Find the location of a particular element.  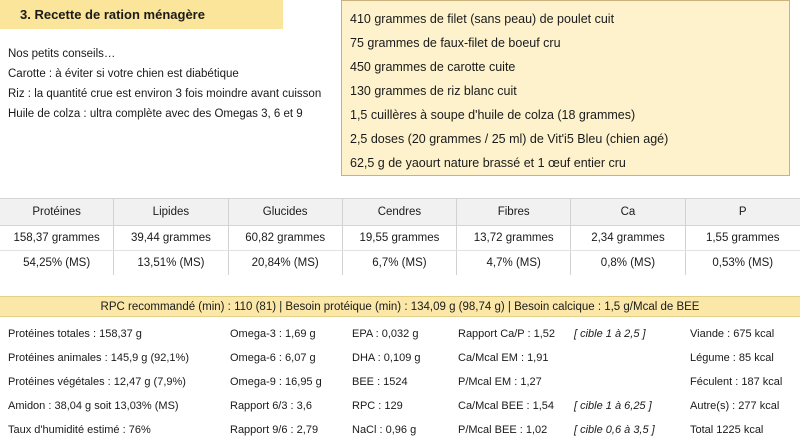

nutrient-header: Protéines is located at coordinates (57, 212).